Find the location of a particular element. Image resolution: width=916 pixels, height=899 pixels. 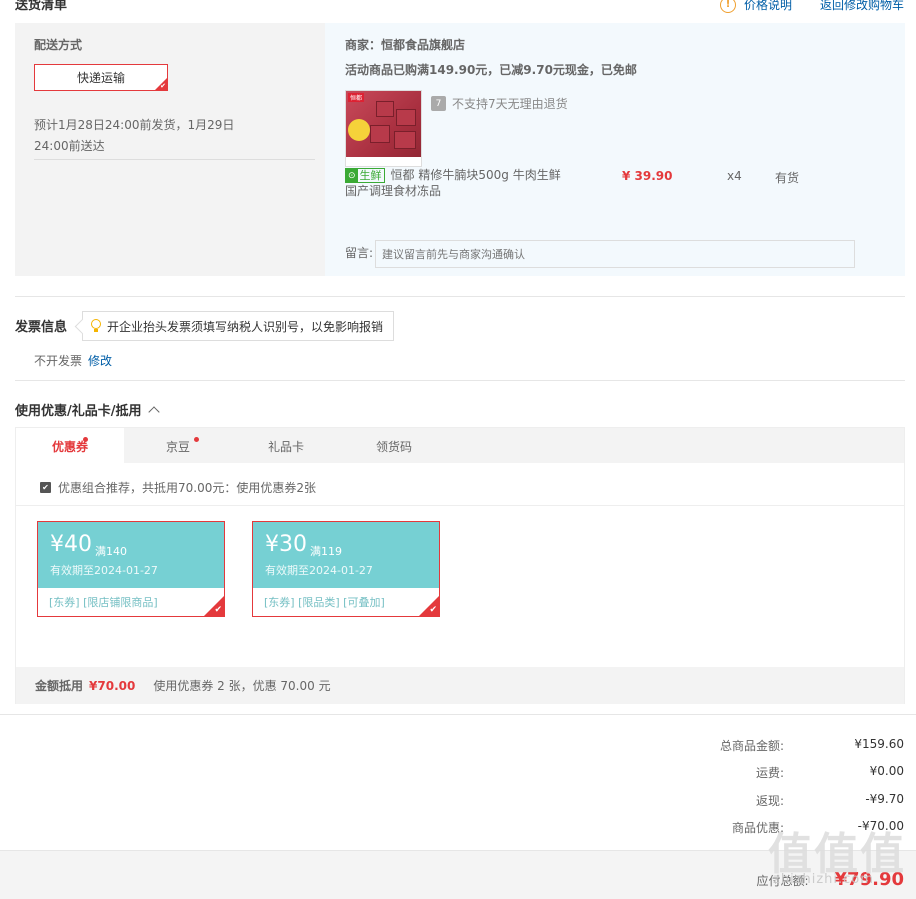

info-icon: ! is located at coordinates (727, 6).